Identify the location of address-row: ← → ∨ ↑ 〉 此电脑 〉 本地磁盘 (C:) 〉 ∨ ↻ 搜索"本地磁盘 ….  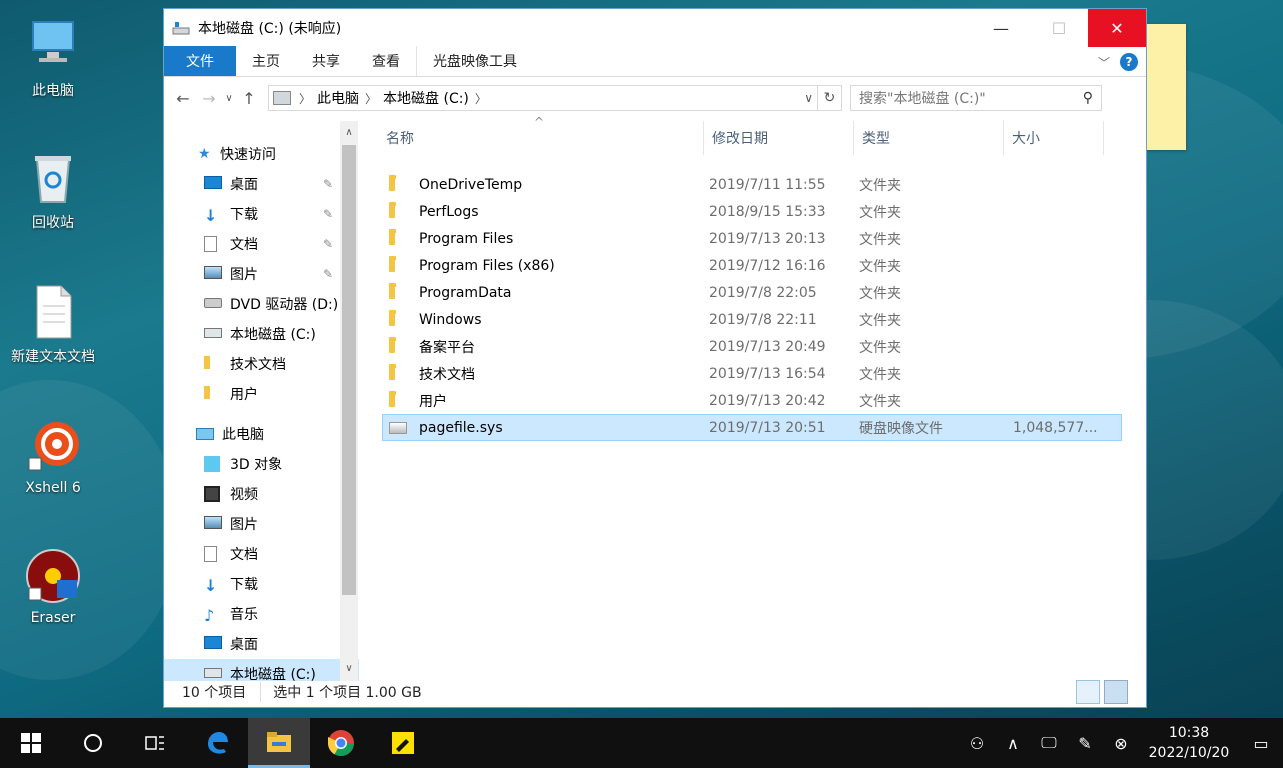
(655, 98).